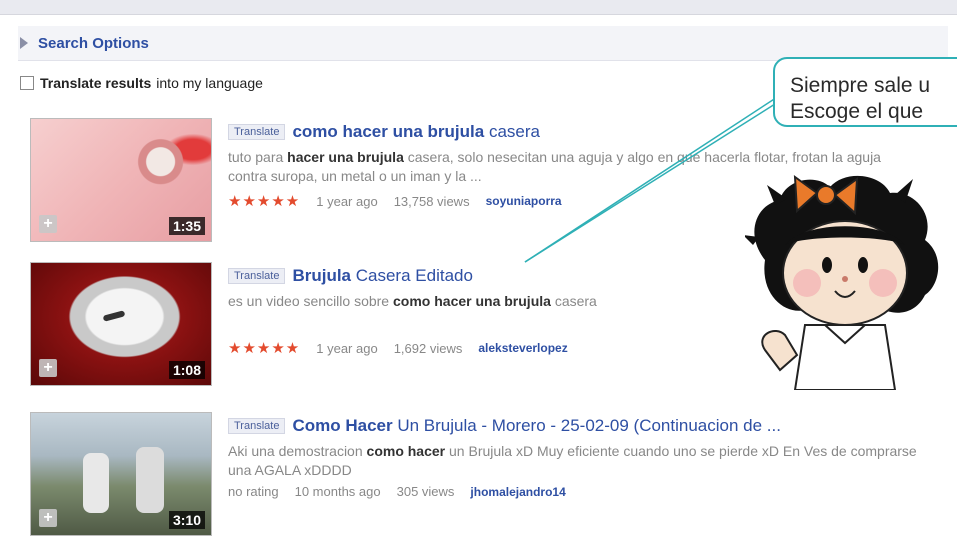 Image resolution: width=957 pixels, height=545 pixels. What do you see at coordinates (24, 43) in the screenshot?
I see `expand-arrow-icon` at bounding box center [24, 43].